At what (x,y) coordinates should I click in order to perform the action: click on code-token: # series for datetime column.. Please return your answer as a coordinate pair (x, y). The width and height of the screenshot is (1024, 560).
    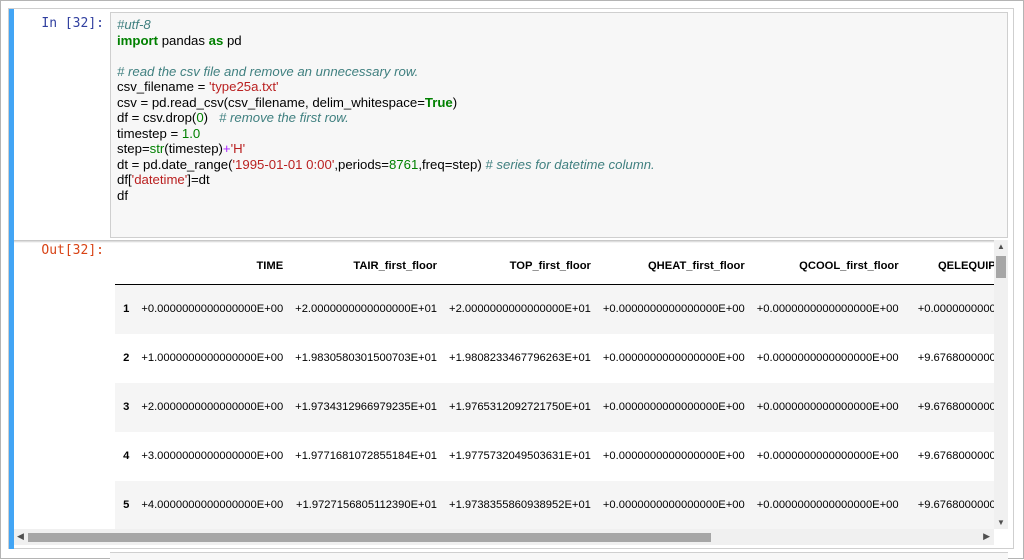
    Looking at the image, I should click on (570, 164).